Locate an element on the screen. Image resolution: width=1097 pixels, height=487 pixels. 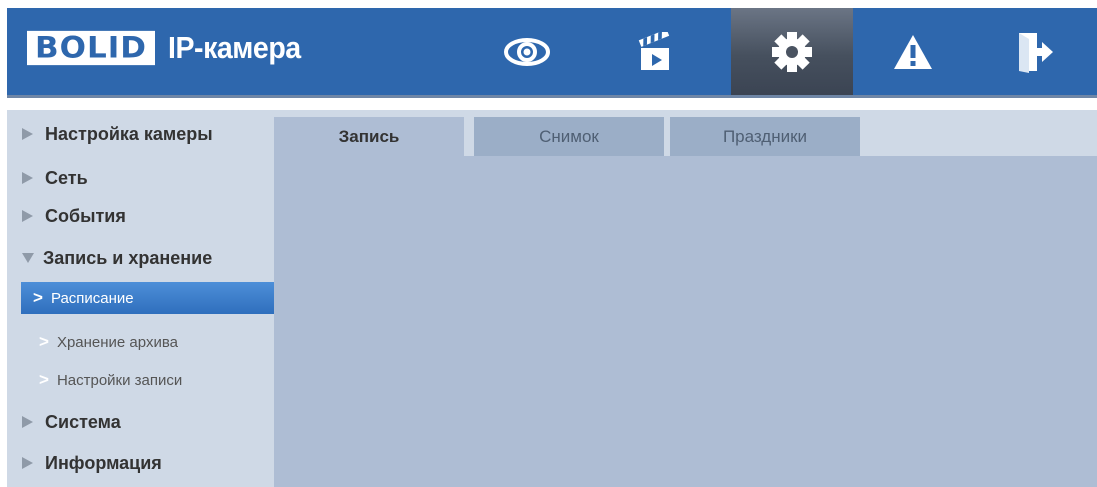
clapperboard-icon is located at coordinates (654, 50).